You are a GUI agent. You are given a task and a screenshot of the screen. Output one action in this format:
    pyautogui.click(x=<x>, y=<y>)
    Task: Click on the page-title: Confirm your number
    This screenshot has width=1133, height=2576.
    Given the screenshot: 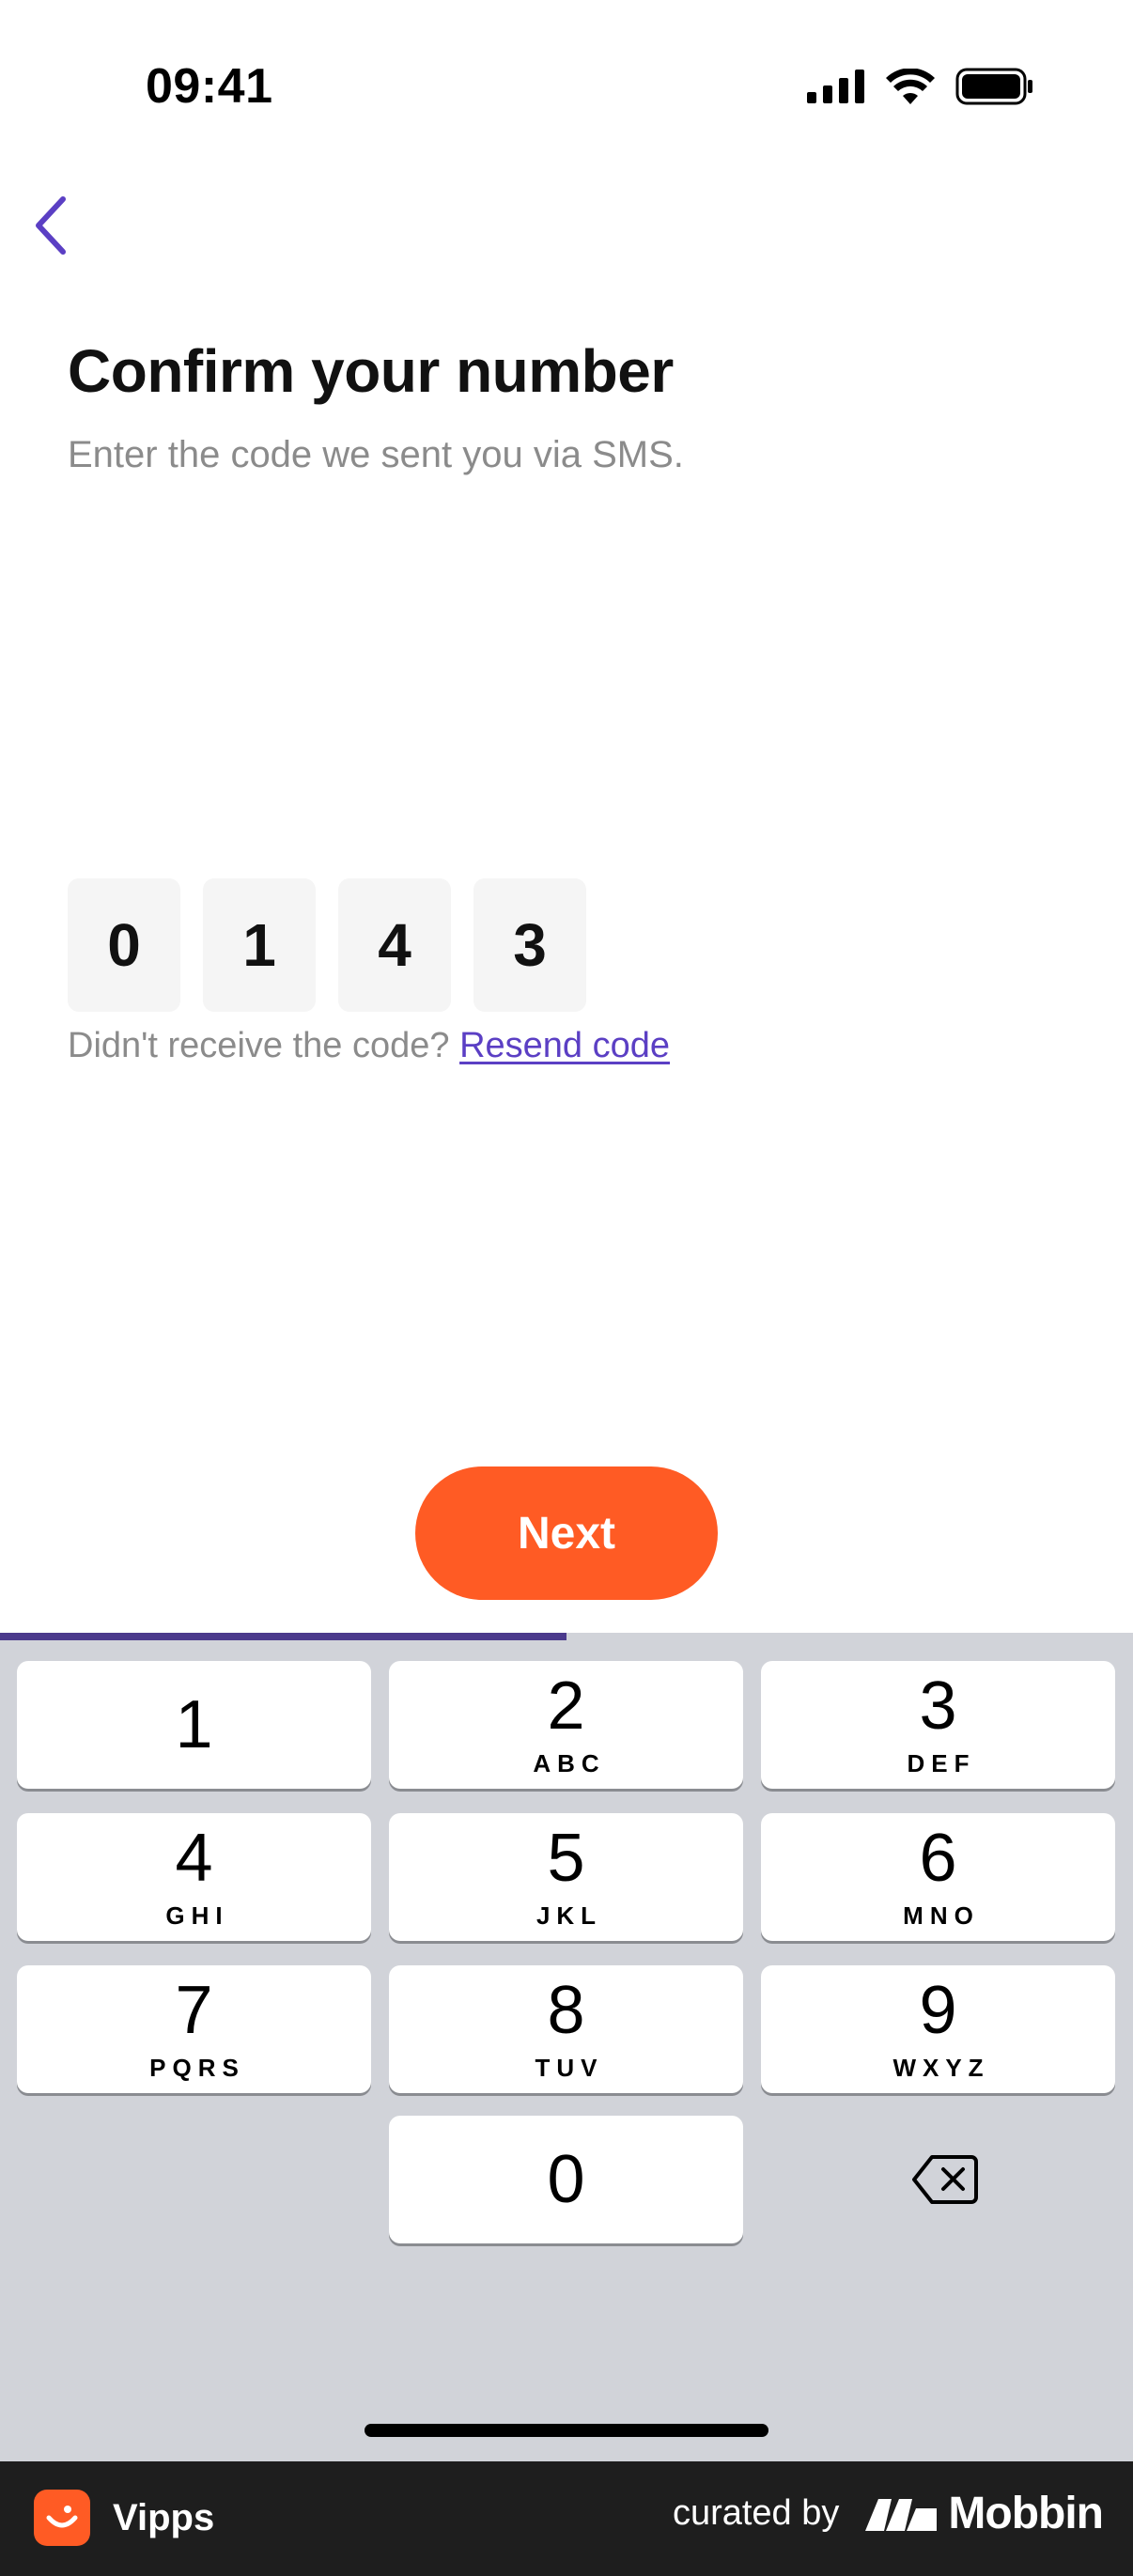 What is the action you would take?
    pyautogui.click(x=371, y=371)
    